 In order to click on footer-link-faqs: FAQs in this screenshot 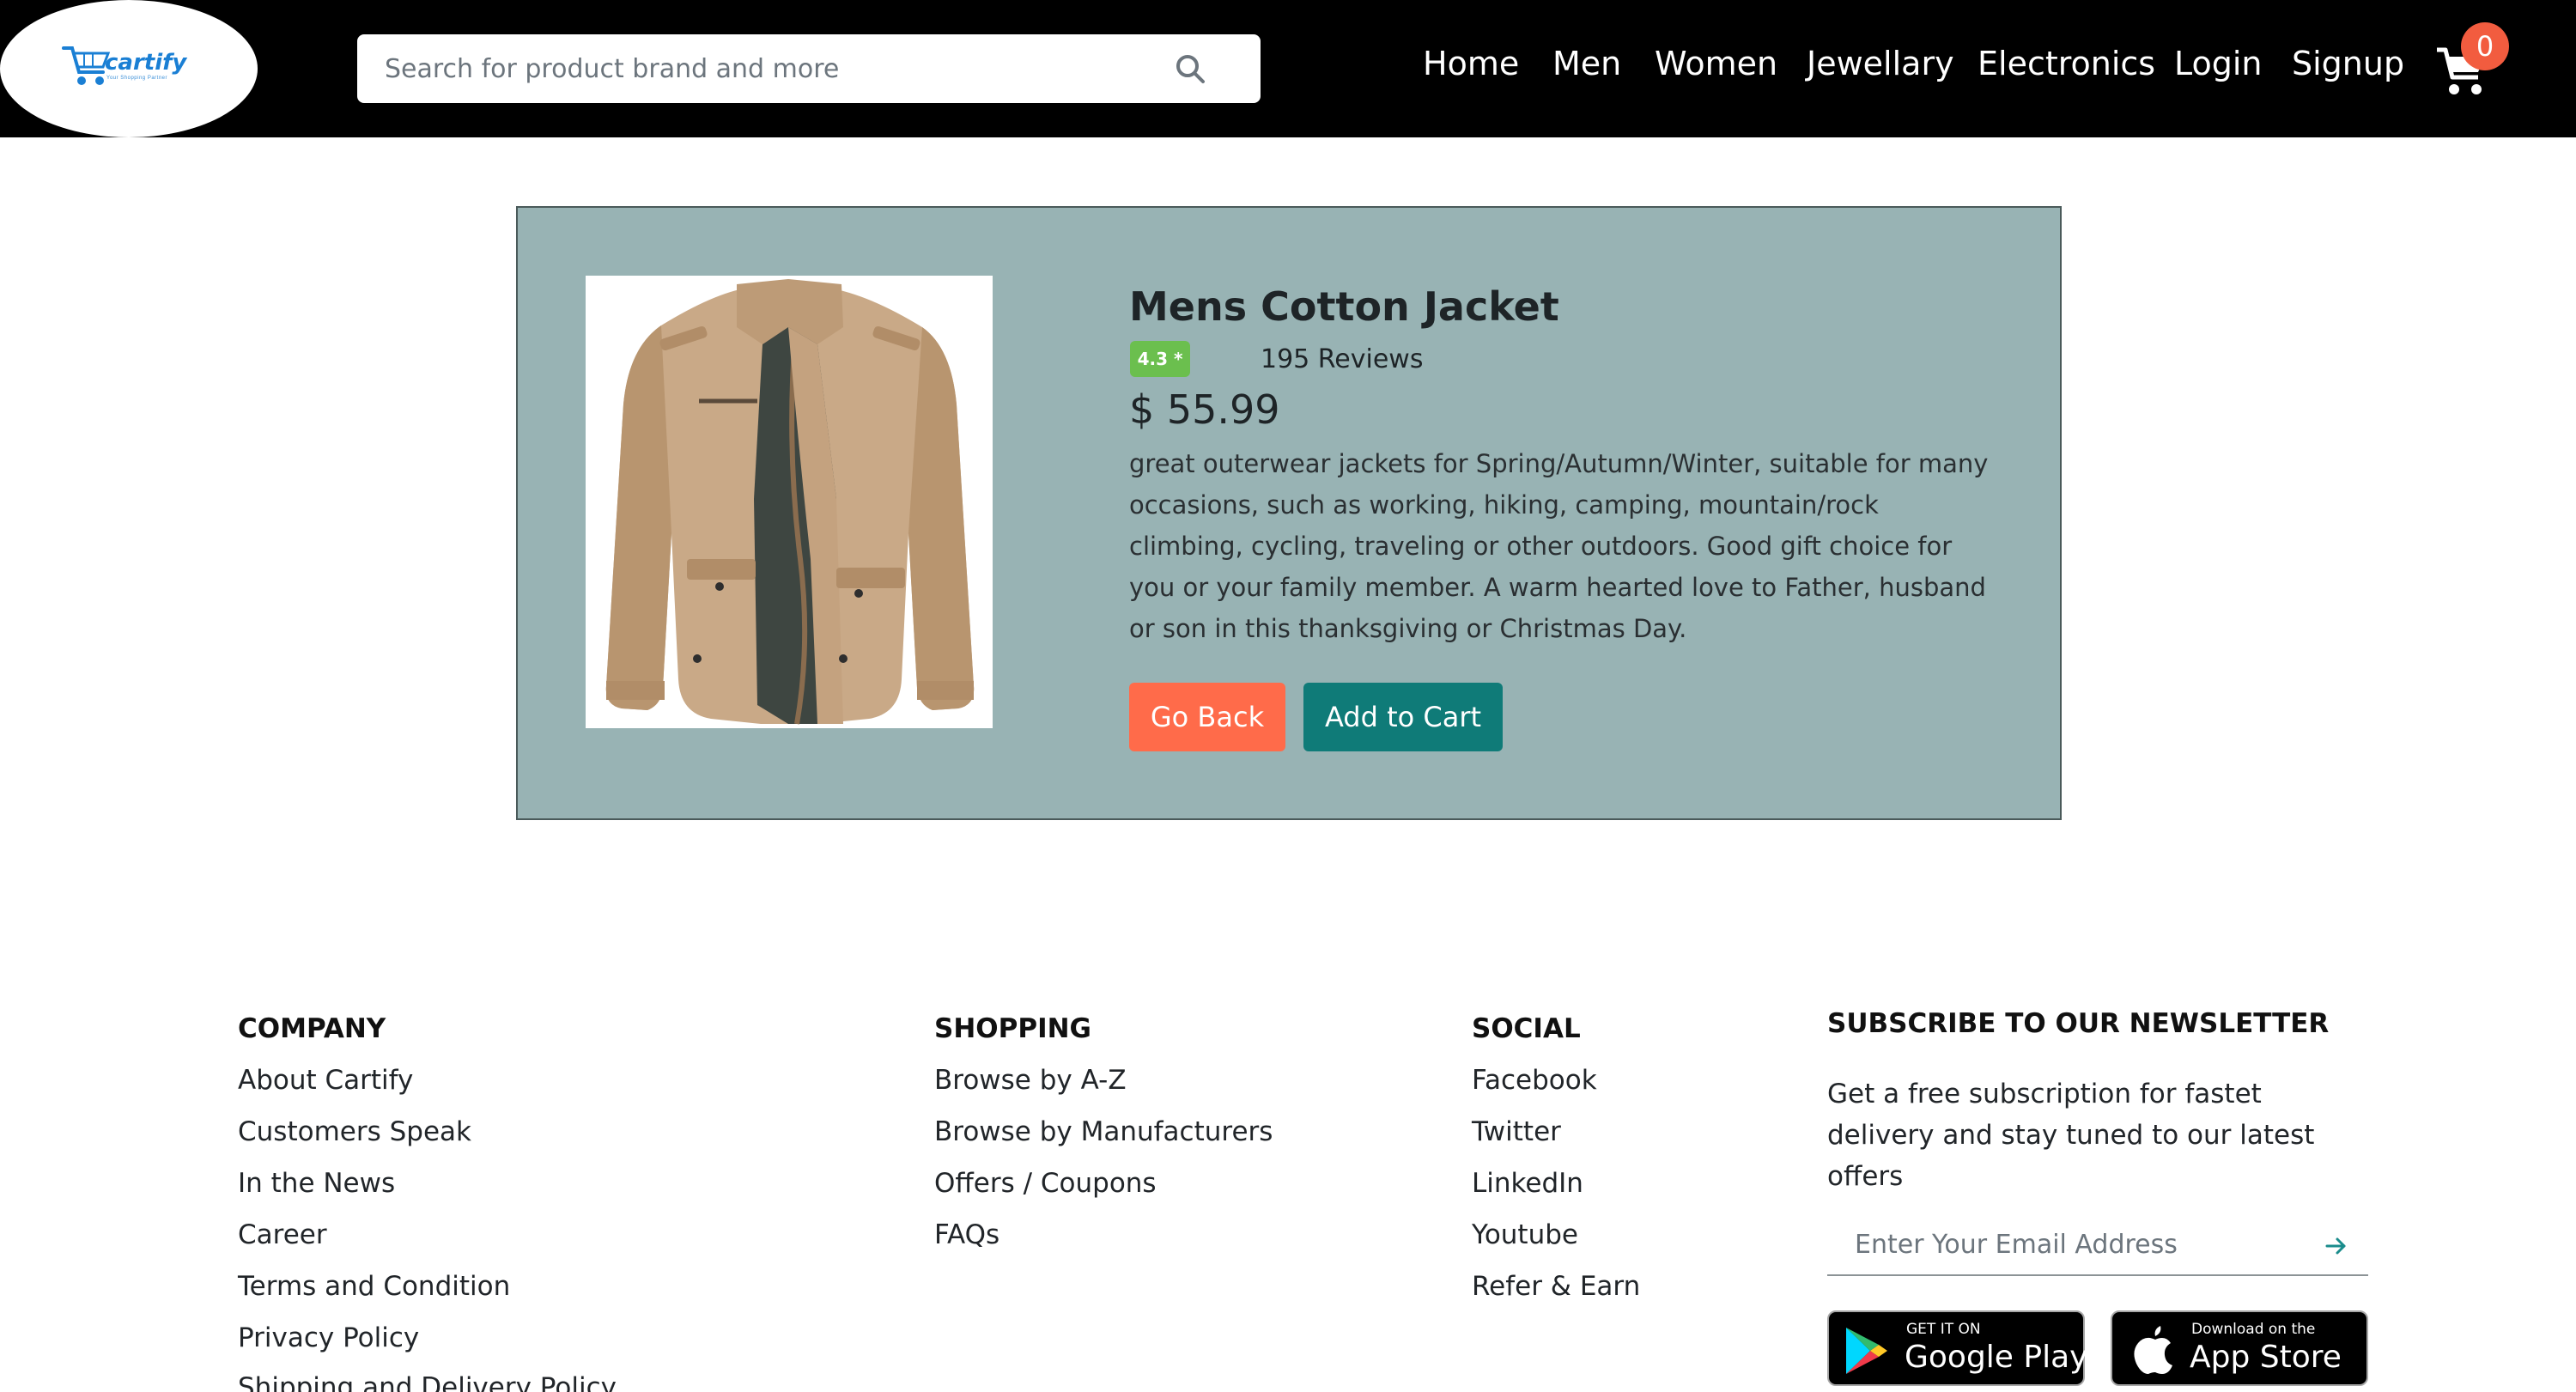, I will do `click(966, 1235)`.